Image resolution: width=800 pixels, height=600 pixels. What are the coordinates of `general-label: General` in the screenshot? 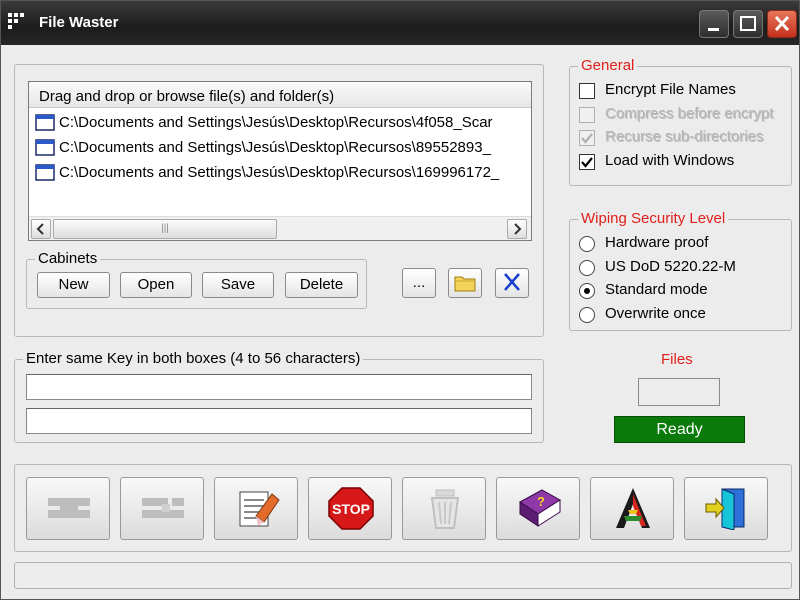 It's located at (608, 65).